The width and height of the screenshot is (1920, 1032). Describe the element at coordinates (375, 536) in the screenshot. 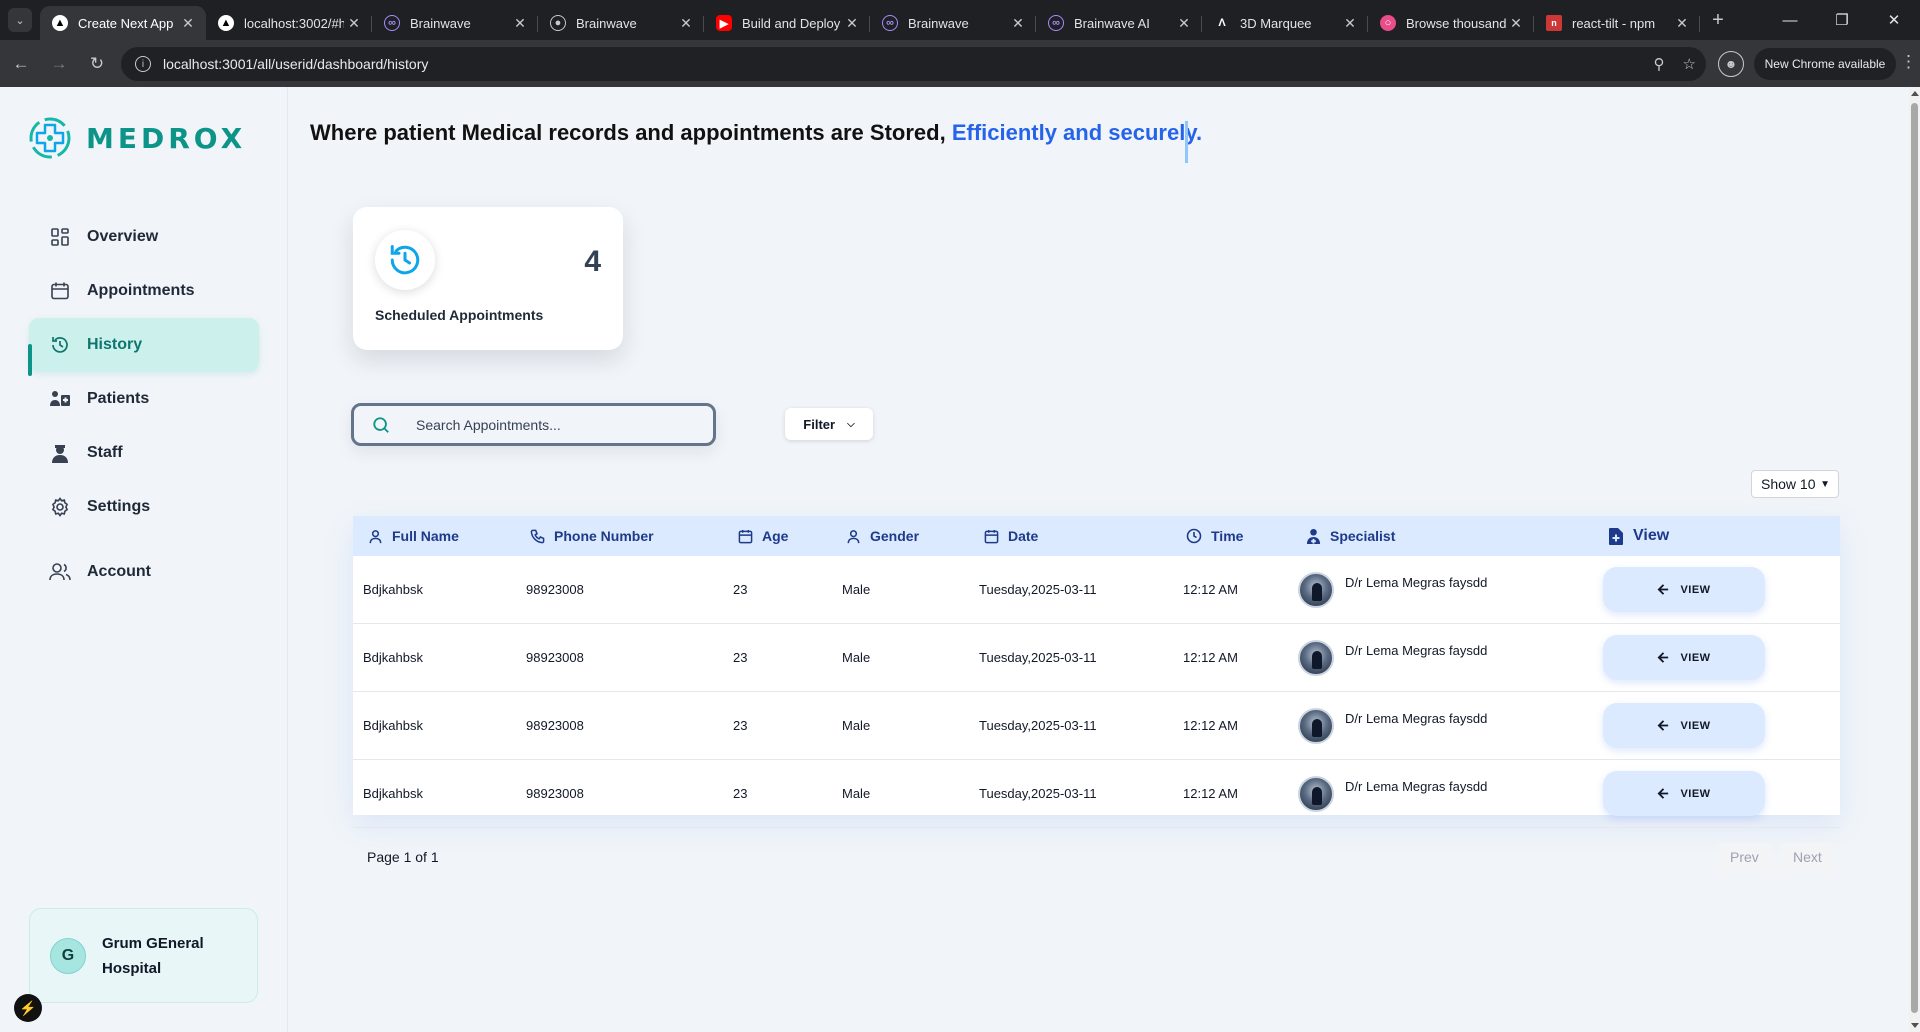

I see `user-icon` at that location.